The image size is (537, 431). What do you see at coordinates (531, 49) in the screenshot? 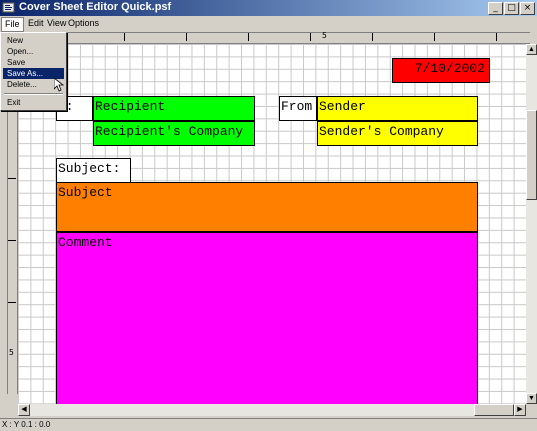
I see `scroll-up-icon: ▲` at bounding box center [531, 49].